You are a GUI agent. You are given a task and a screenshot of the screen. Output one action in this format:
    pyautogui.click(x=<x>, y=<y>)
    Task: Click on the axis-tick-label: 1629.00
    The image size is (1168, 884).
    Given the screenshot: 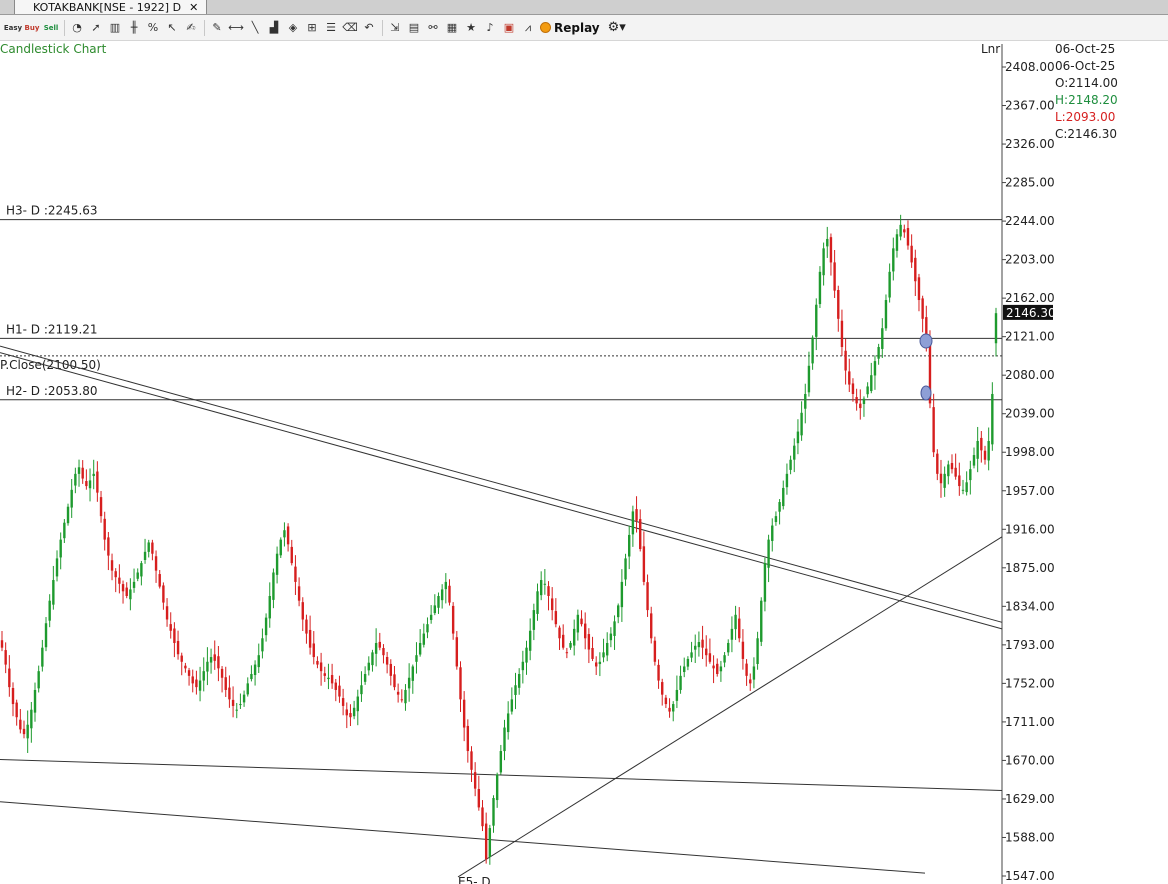 What is the action you would take?
    pyautogui.click(x=1030, y=799)
    